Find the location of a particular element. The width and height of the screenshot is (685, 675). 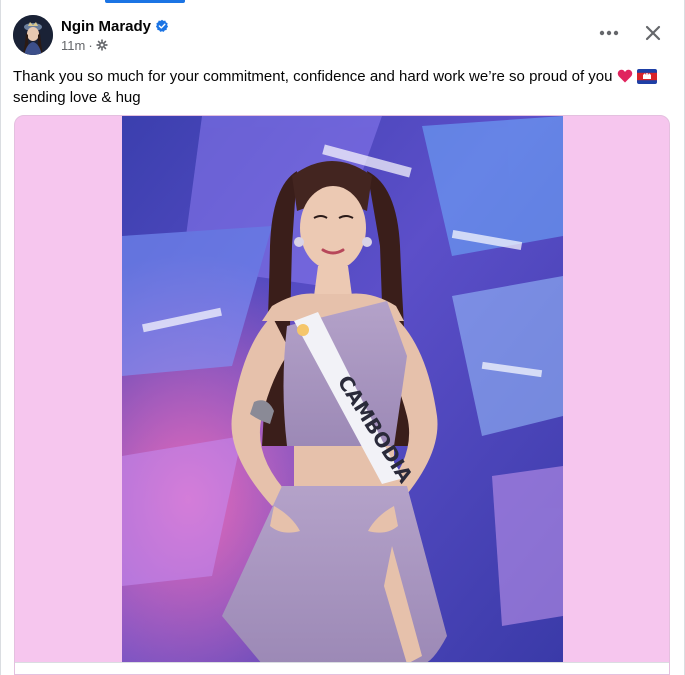

media-footer-bar is located at coordinates (342, 668).